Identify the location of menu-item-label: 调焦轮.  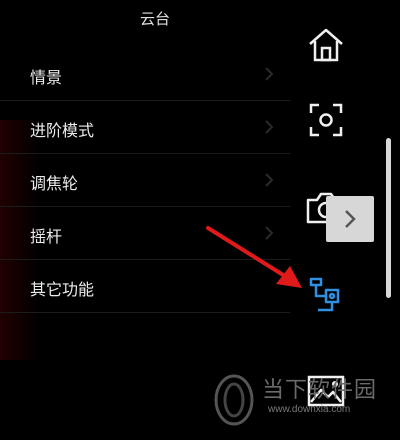
(54, 183).